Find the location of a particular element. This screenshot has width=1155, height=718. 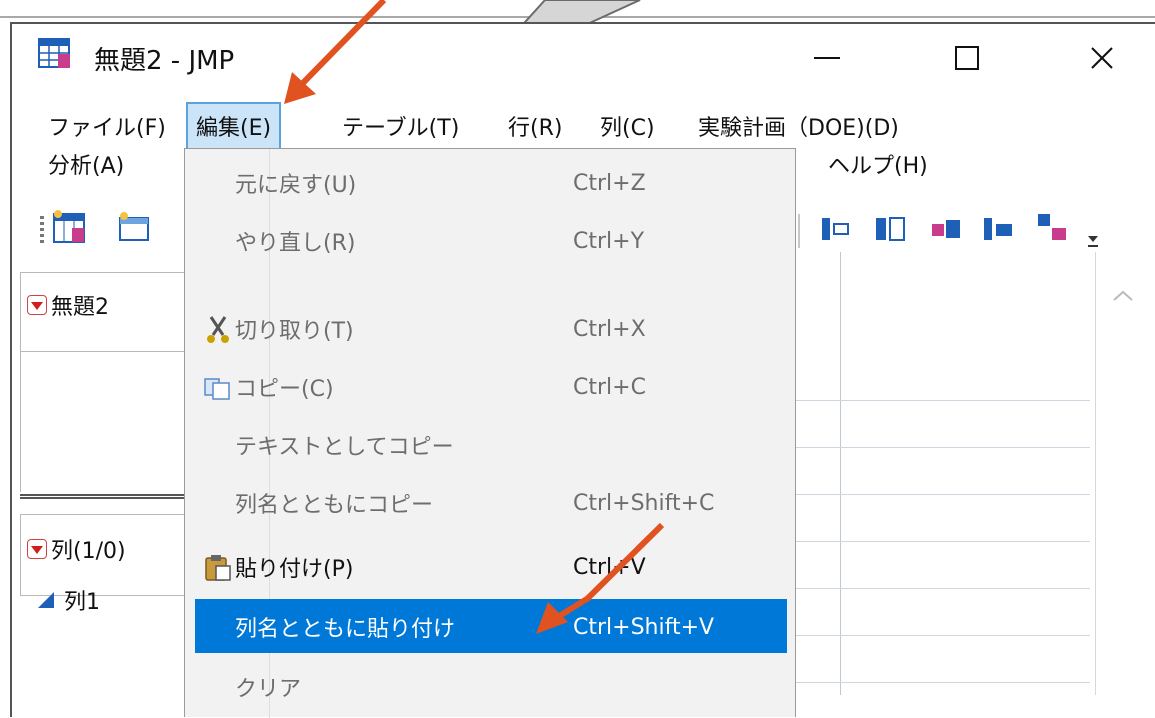

menu-rows: 行(R) is located at coordinates (535, 126).